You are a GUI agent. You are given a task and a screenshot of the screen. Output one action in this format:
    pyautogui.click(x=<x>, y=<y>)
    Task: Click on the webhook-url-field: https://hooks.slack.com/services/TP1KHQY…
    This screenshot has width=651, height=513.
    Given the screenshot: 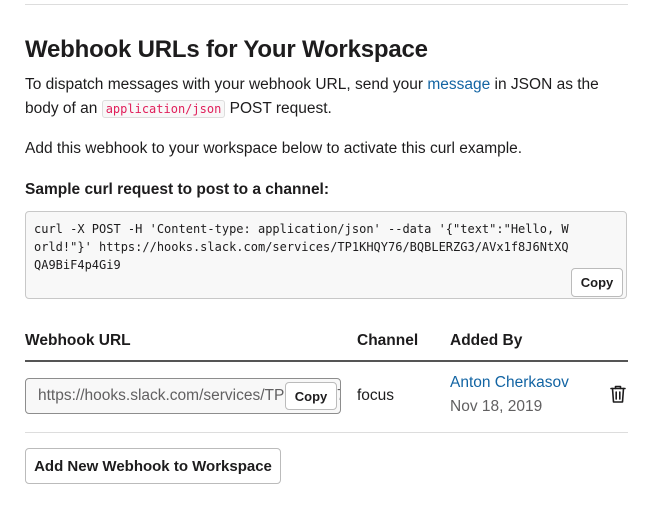 What is the action you would take?
    pyautogui.click(x=183, y=396)
    